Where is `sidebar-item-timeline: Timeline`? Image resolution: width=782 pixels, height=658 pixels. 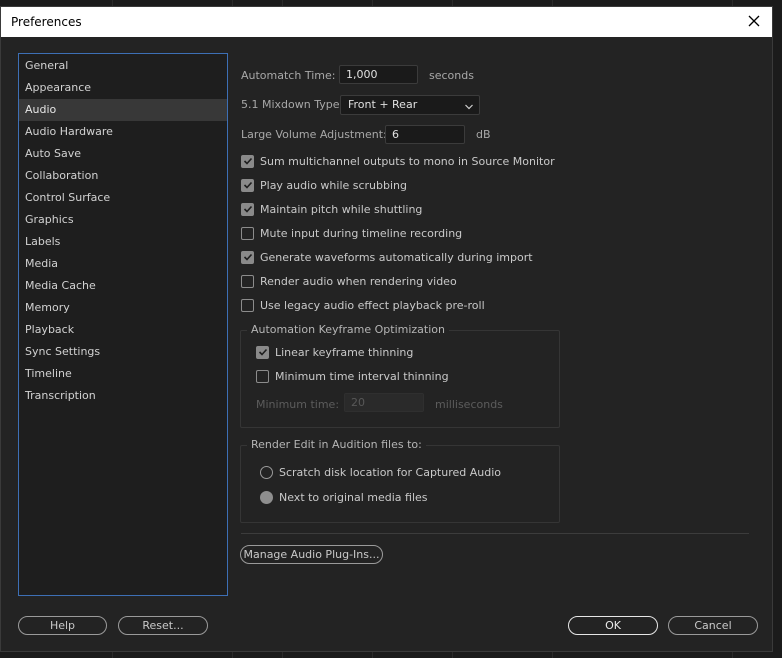
sidebar-item-timeline: Timeline is located at coordinates (123, 374).